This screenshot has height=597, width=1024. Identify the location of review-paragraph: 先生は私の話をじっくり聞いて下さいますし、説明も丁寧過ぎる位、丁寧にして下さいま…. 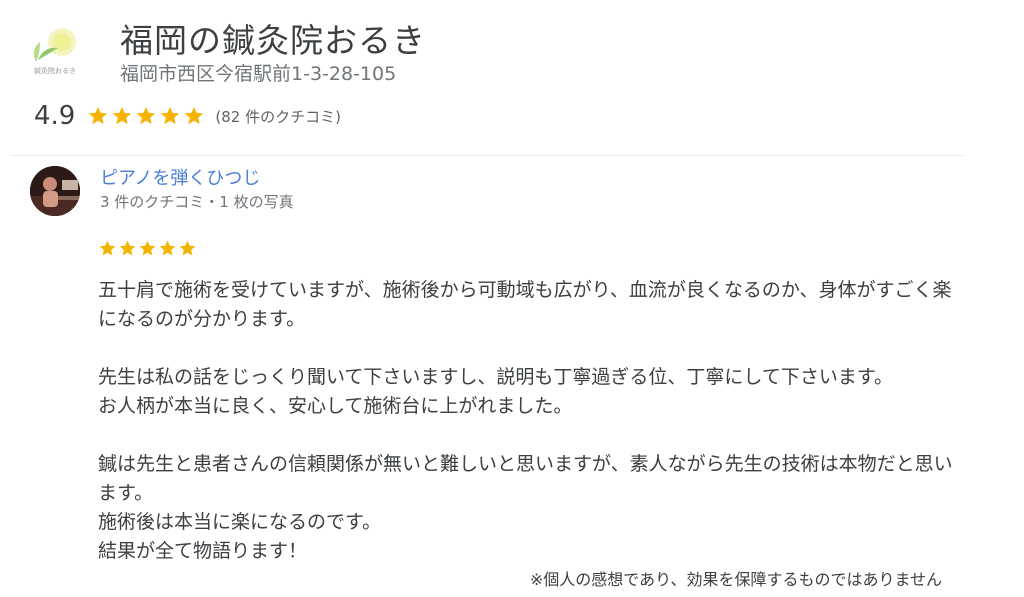
(495, 377).